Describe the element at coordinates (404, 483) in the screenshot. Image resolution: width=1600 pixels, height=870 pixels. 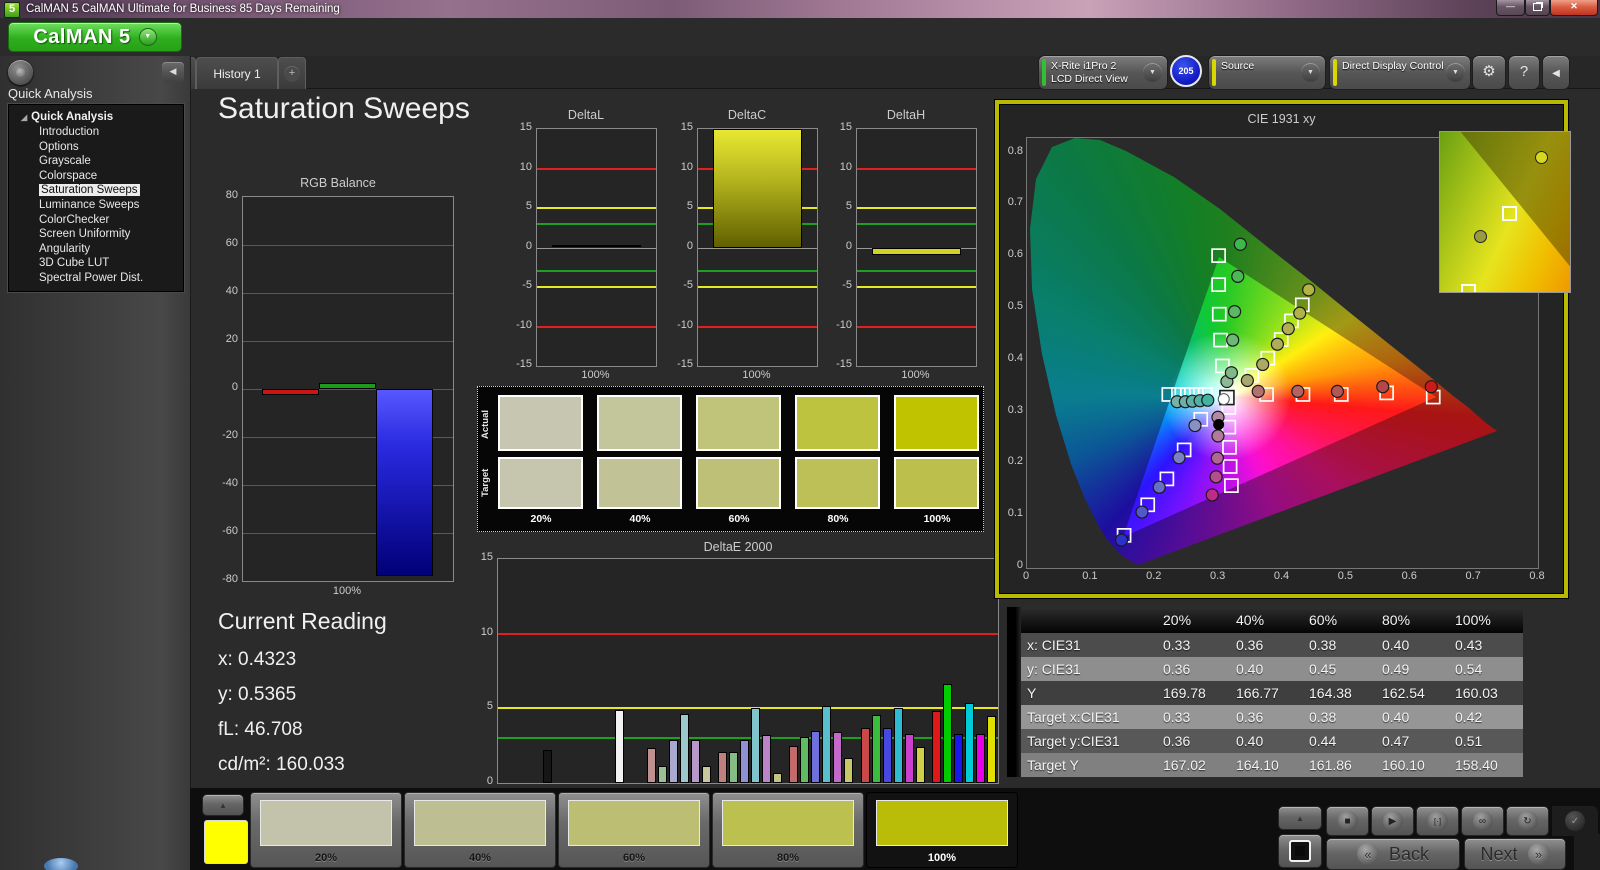
I see `blue-bar` at that location.